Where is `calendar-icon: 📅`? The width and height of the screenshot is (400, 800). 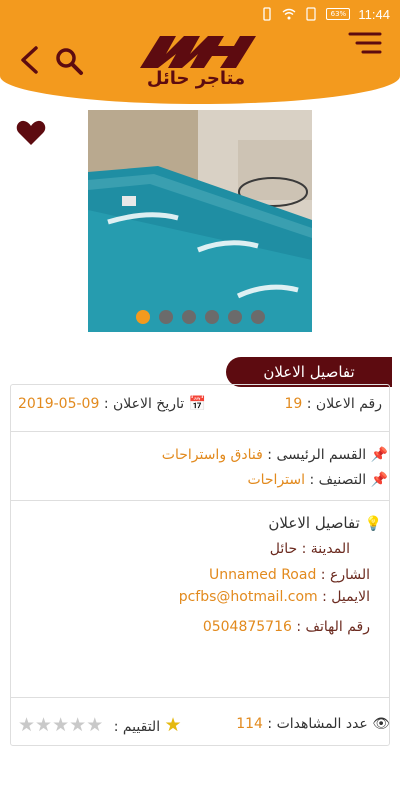
calendar-icon: 📅 is located at coordinates (197, 404).